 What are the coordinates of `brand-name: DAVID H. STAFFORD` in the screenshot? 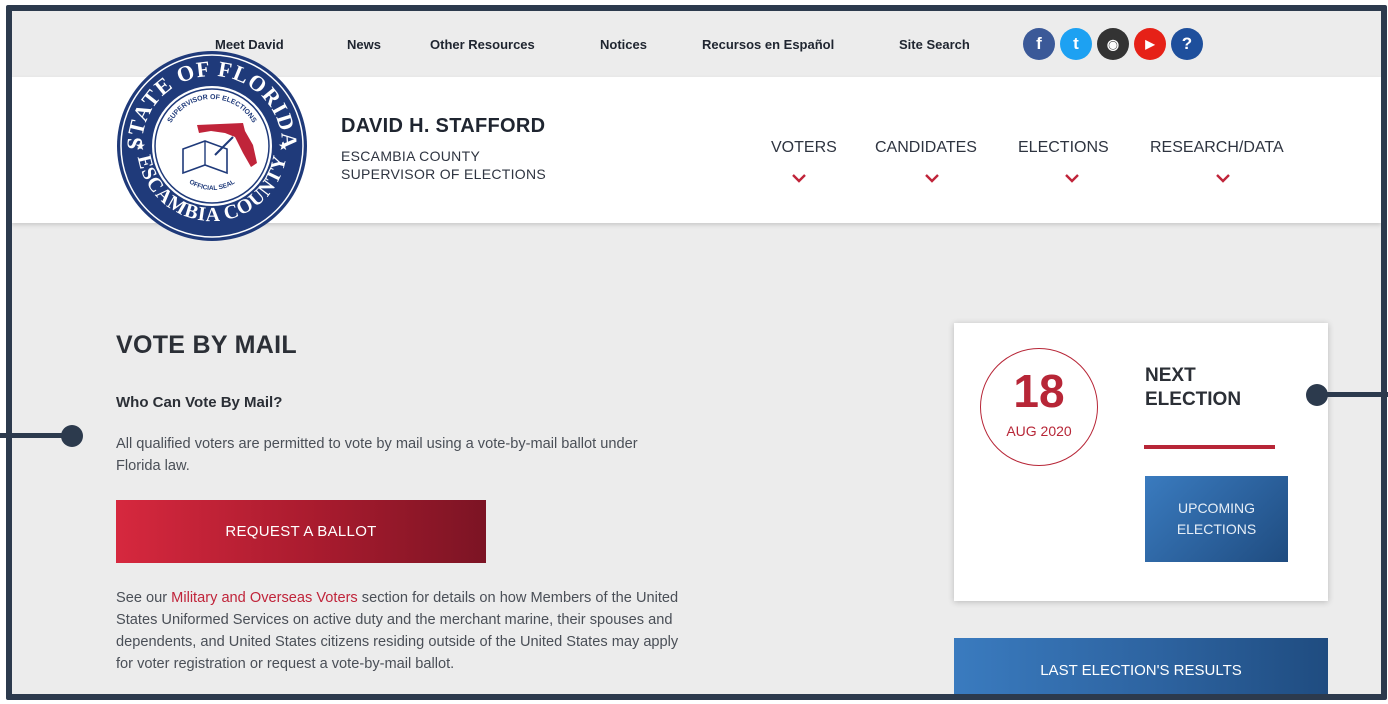 It's located at (443, 126).